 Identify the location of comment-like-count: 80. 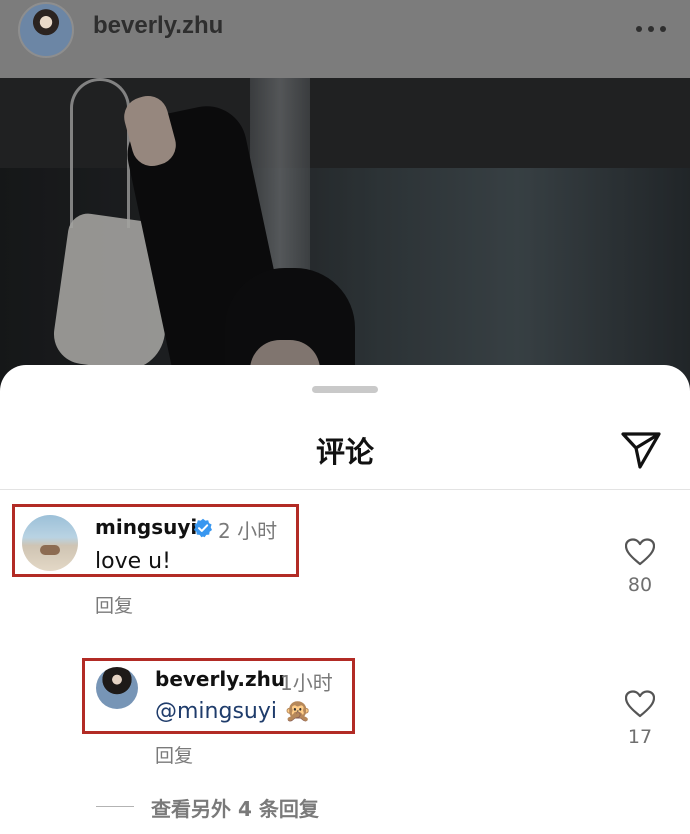
(640, 585).